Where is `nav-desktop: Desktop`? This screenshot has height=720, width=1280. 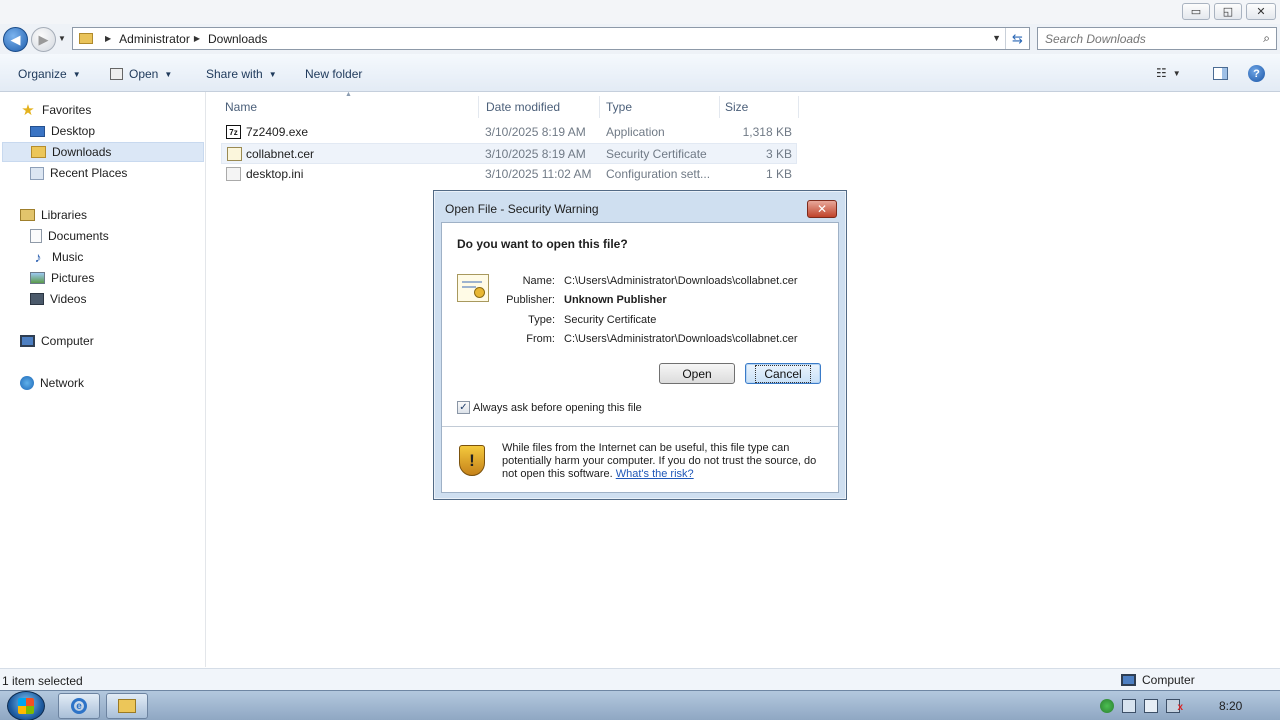
nav-desktop: Desktop is located at coordinates (62, 131).